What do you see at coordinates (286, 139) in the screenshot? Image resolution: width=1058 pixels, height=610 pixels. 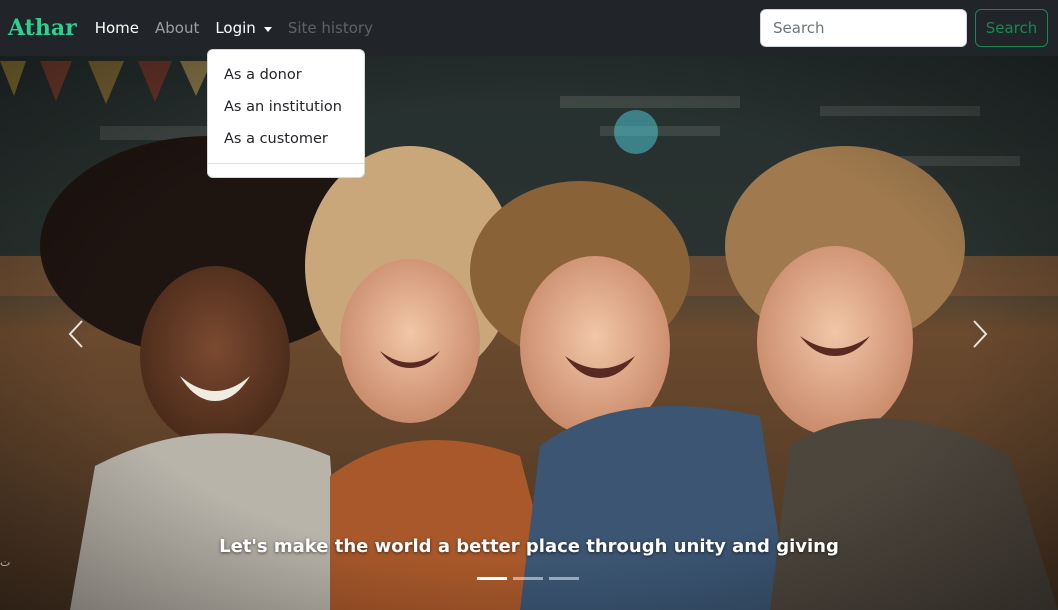 I see `dropdown-item-customer: As a customer` at bounding box center [286, 139].